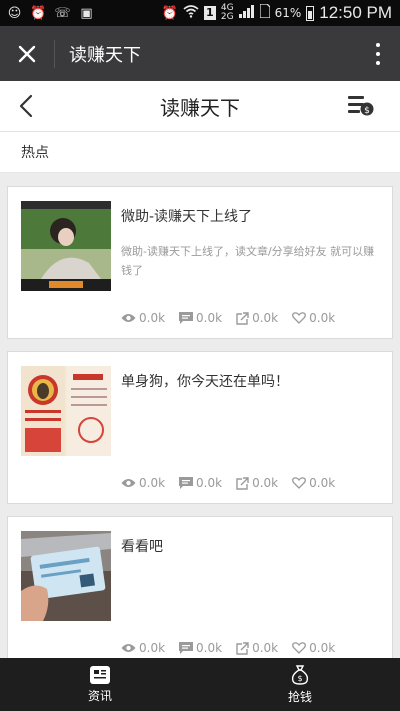 This screenshot has width=400, height=711. I want to click on list-money-icon: $, so click(361, 106).